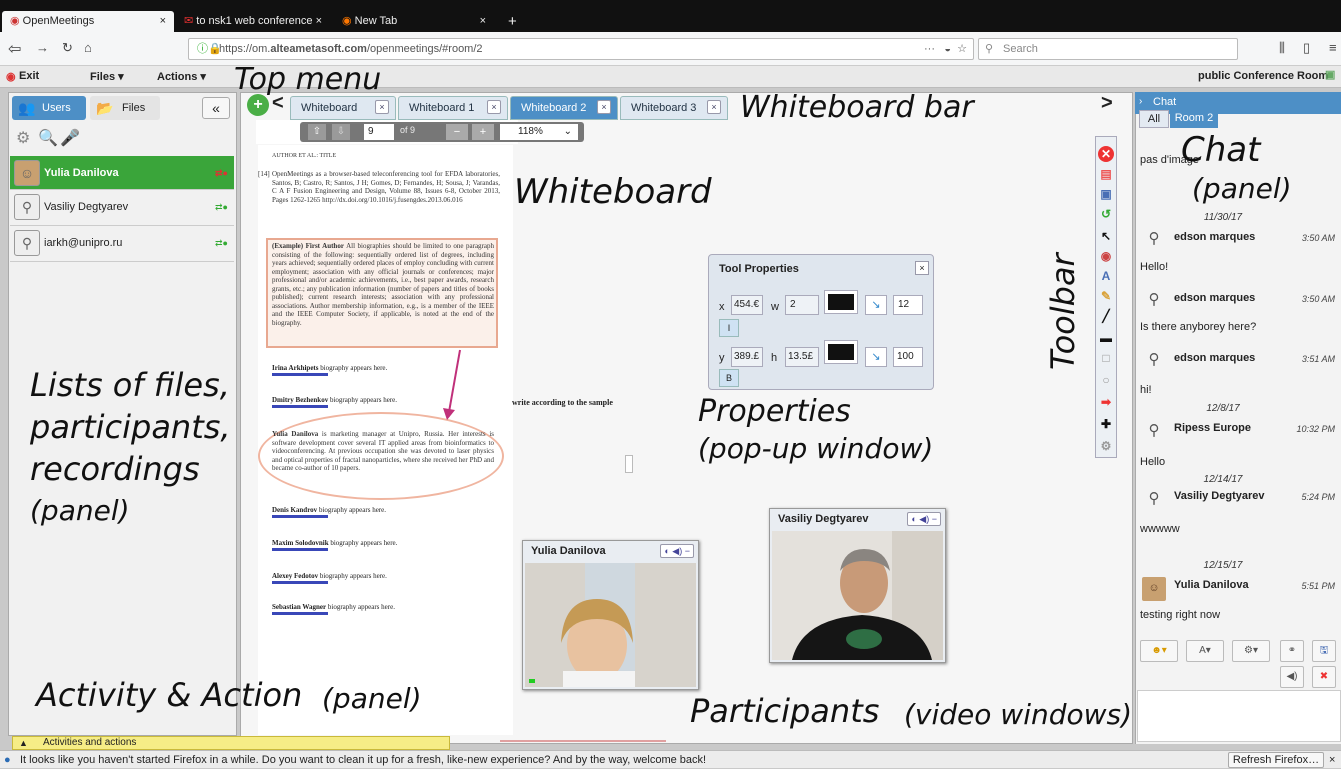 The height and width of the screenshot is (769, 1341). What do you see at coordinates (1292, 677) in the screenshot?
I see `sound-toggle-button: ◀)` at bounding box center [1292, 677].